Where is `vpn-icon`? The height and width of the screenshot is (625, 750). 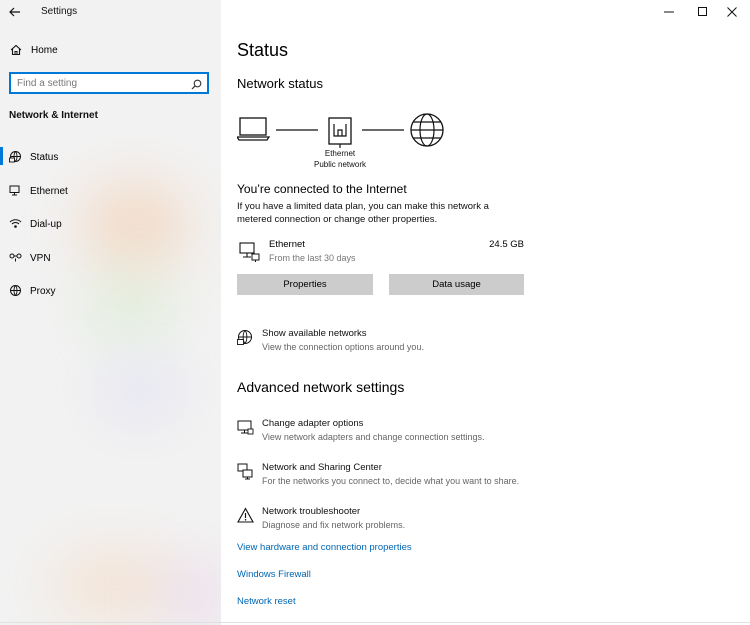 vpn-icon is located at coordinates (15, 260).